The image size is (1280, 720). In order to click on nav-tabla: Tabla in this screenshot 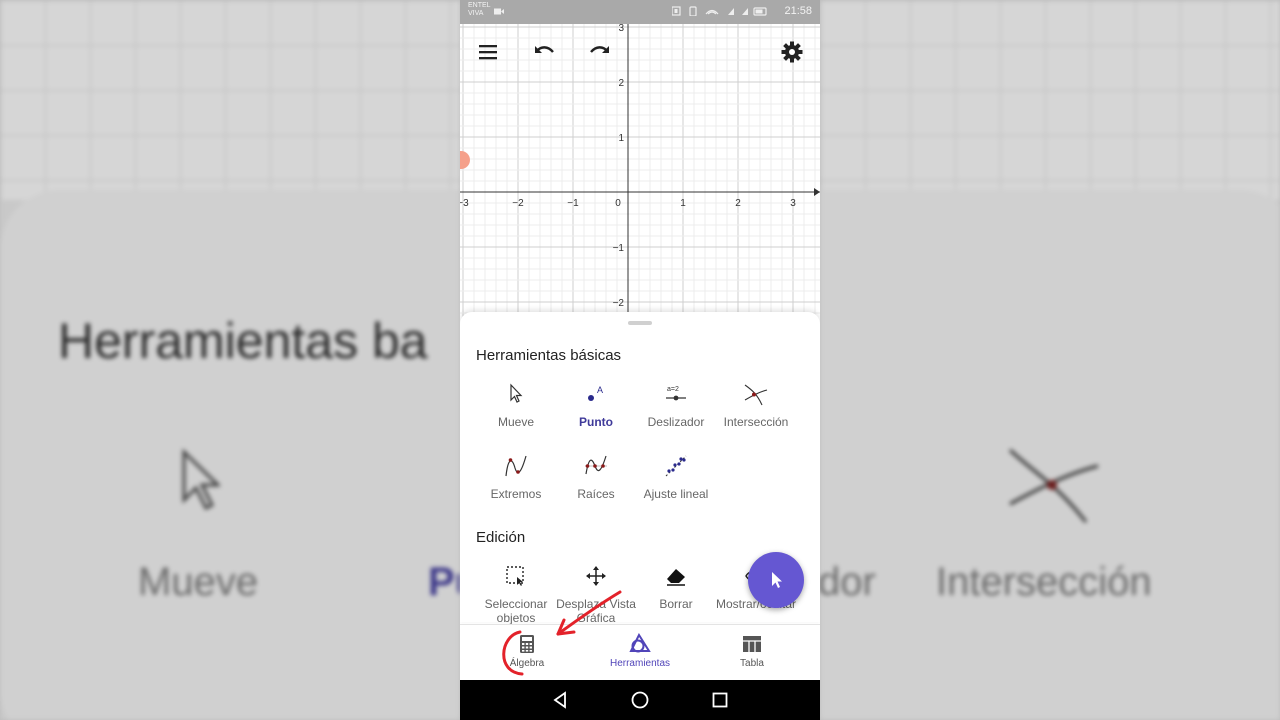, I will do `click(752, 653)`.